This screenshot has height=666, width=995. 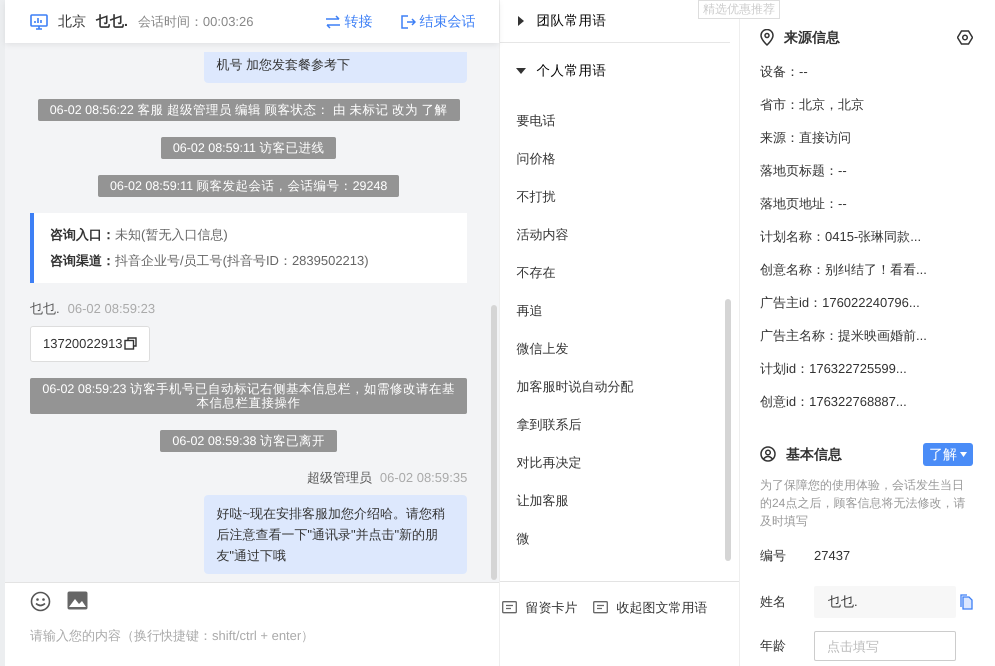 What do you see at coordinates (542, 501) in the screenshot?
I see `phrase-item: 让加客服` at bounding box center [542, 501].